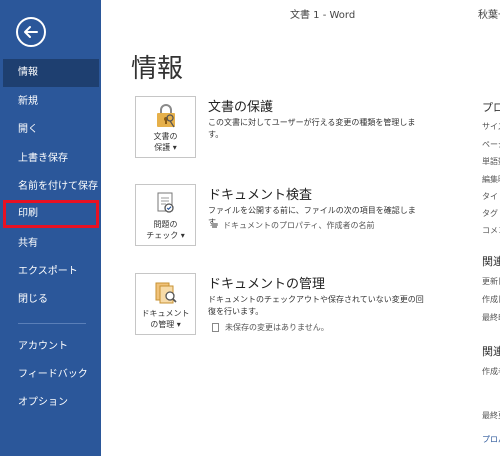 This screenshot has width=500, height=456. I want to click on date-modified: 更新日時, so click(491, 281).